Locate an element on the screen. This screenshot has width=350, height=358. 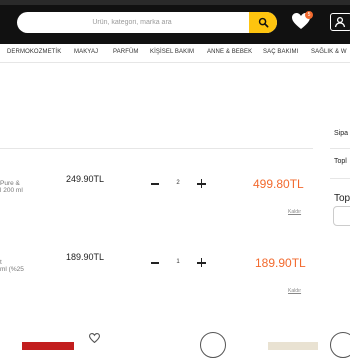
nav-item-dermokozmetik: DERMOKOZMETİK is located at coordinates (34, 52).